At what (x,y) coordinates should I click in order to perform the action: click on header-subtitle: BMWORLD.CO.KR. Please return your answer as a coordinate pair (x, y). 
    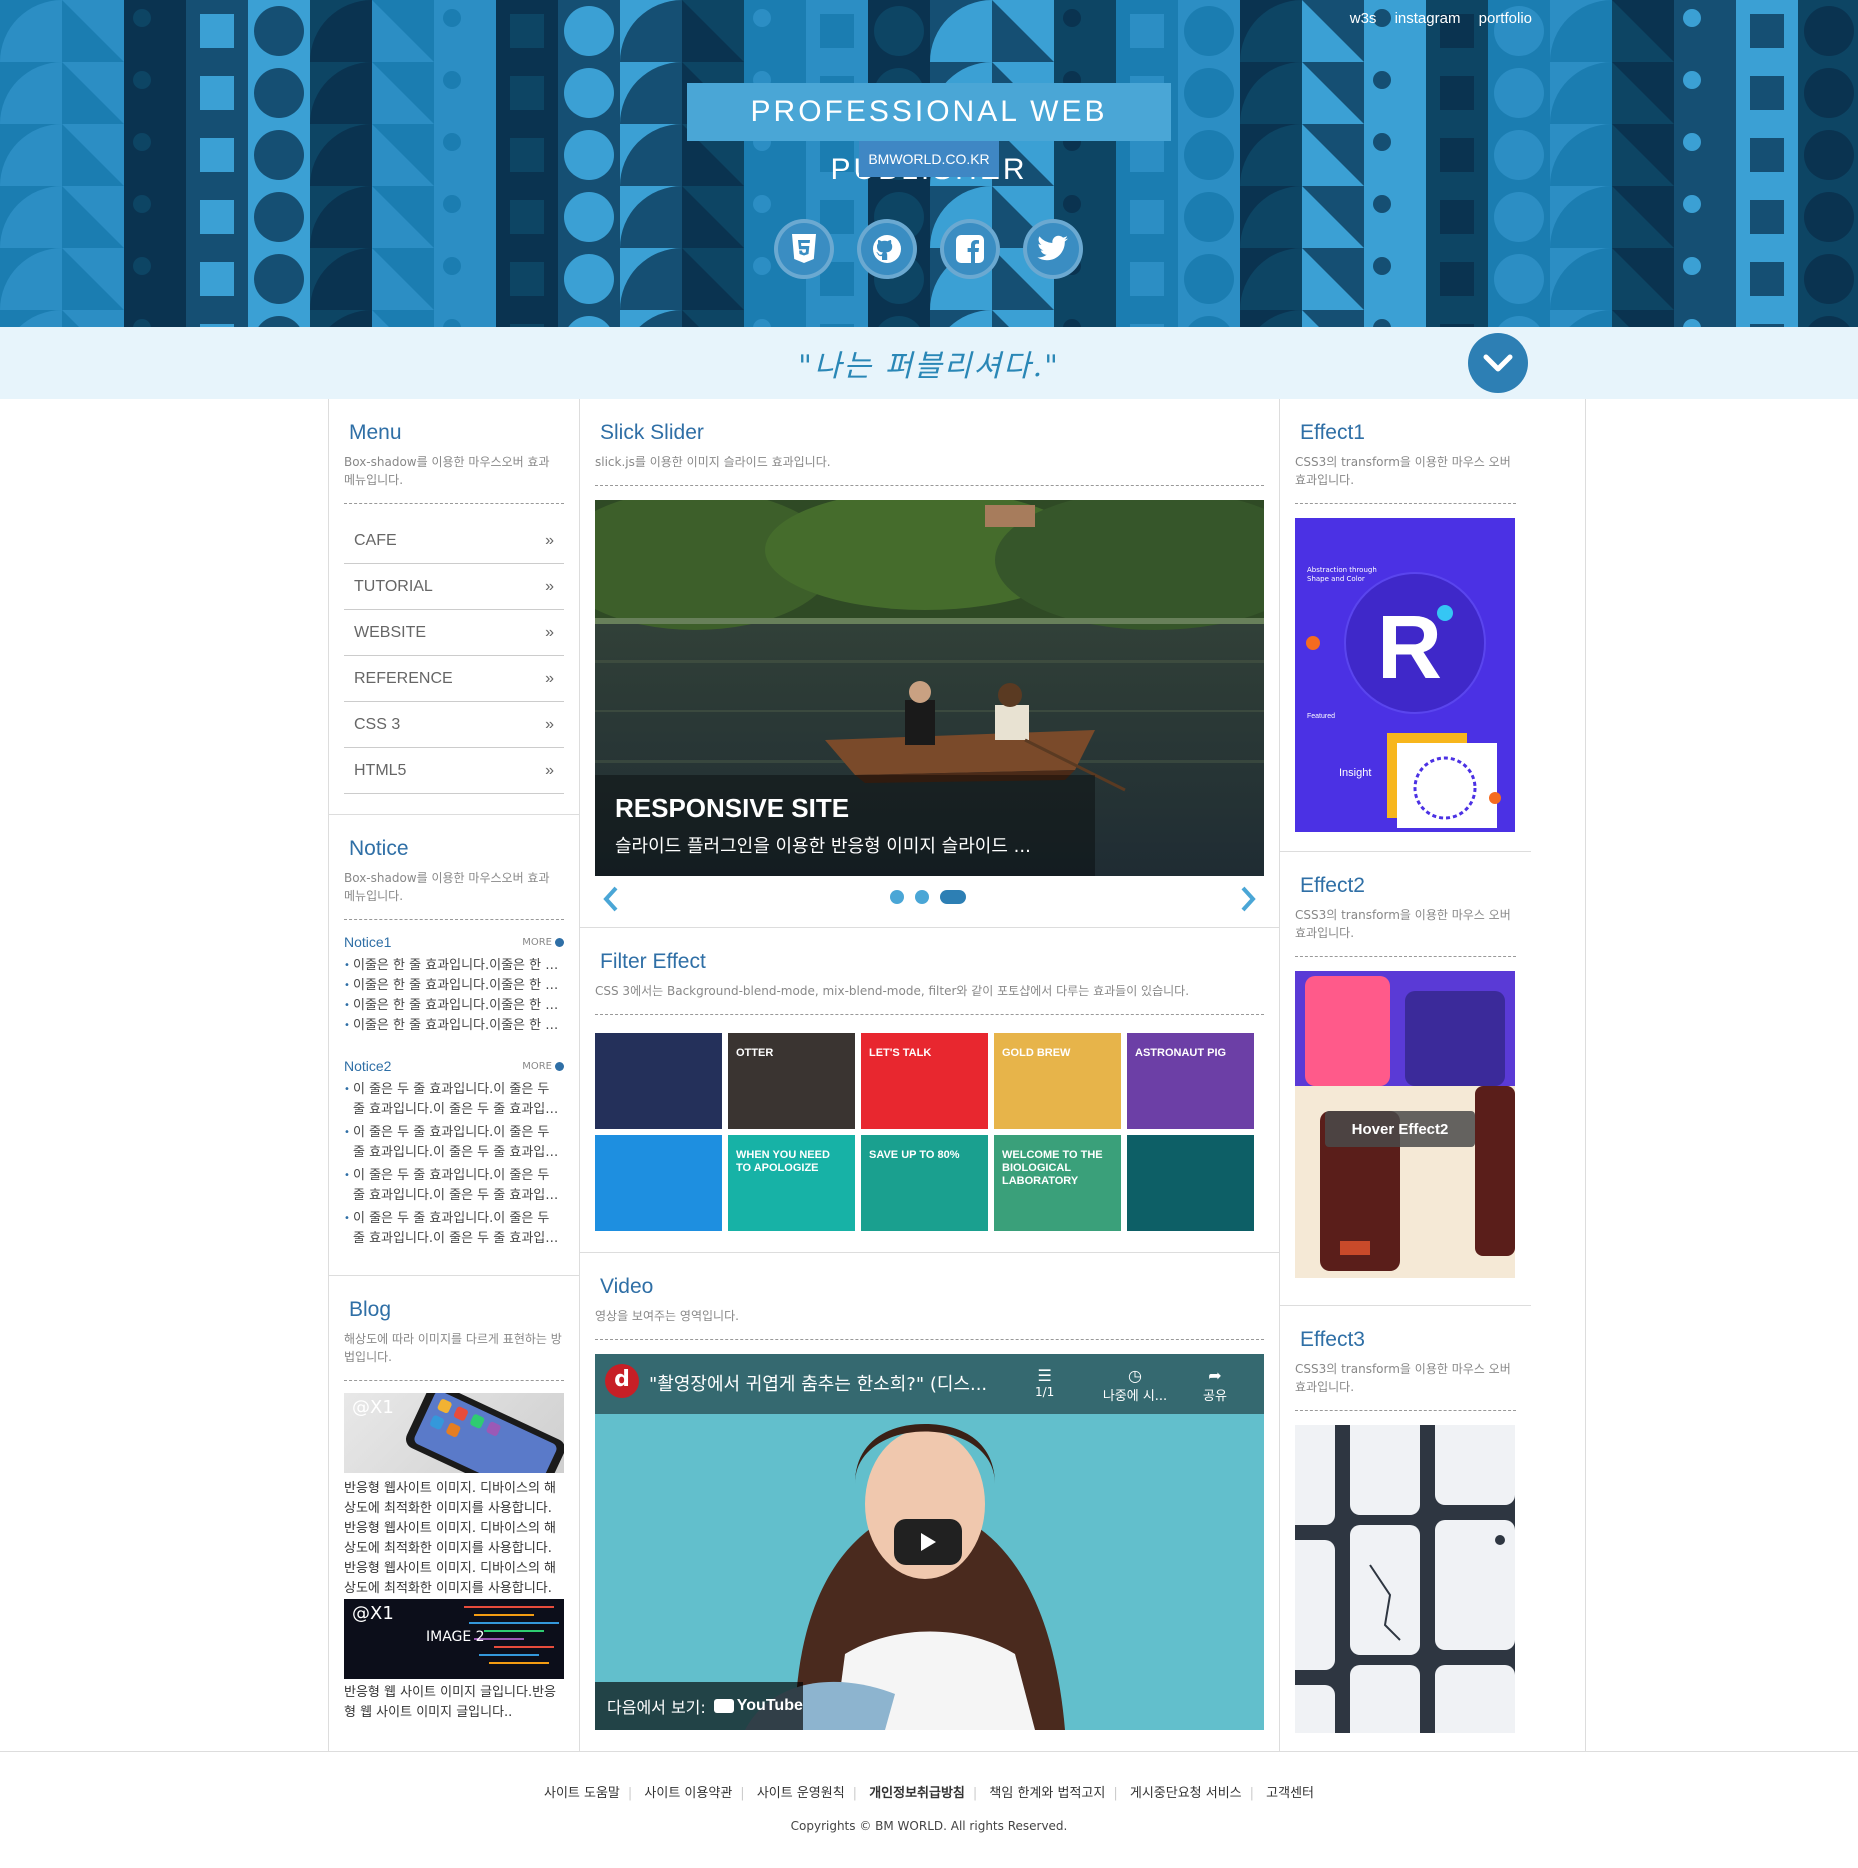
    Looking at the image, I should click on (929, 159).